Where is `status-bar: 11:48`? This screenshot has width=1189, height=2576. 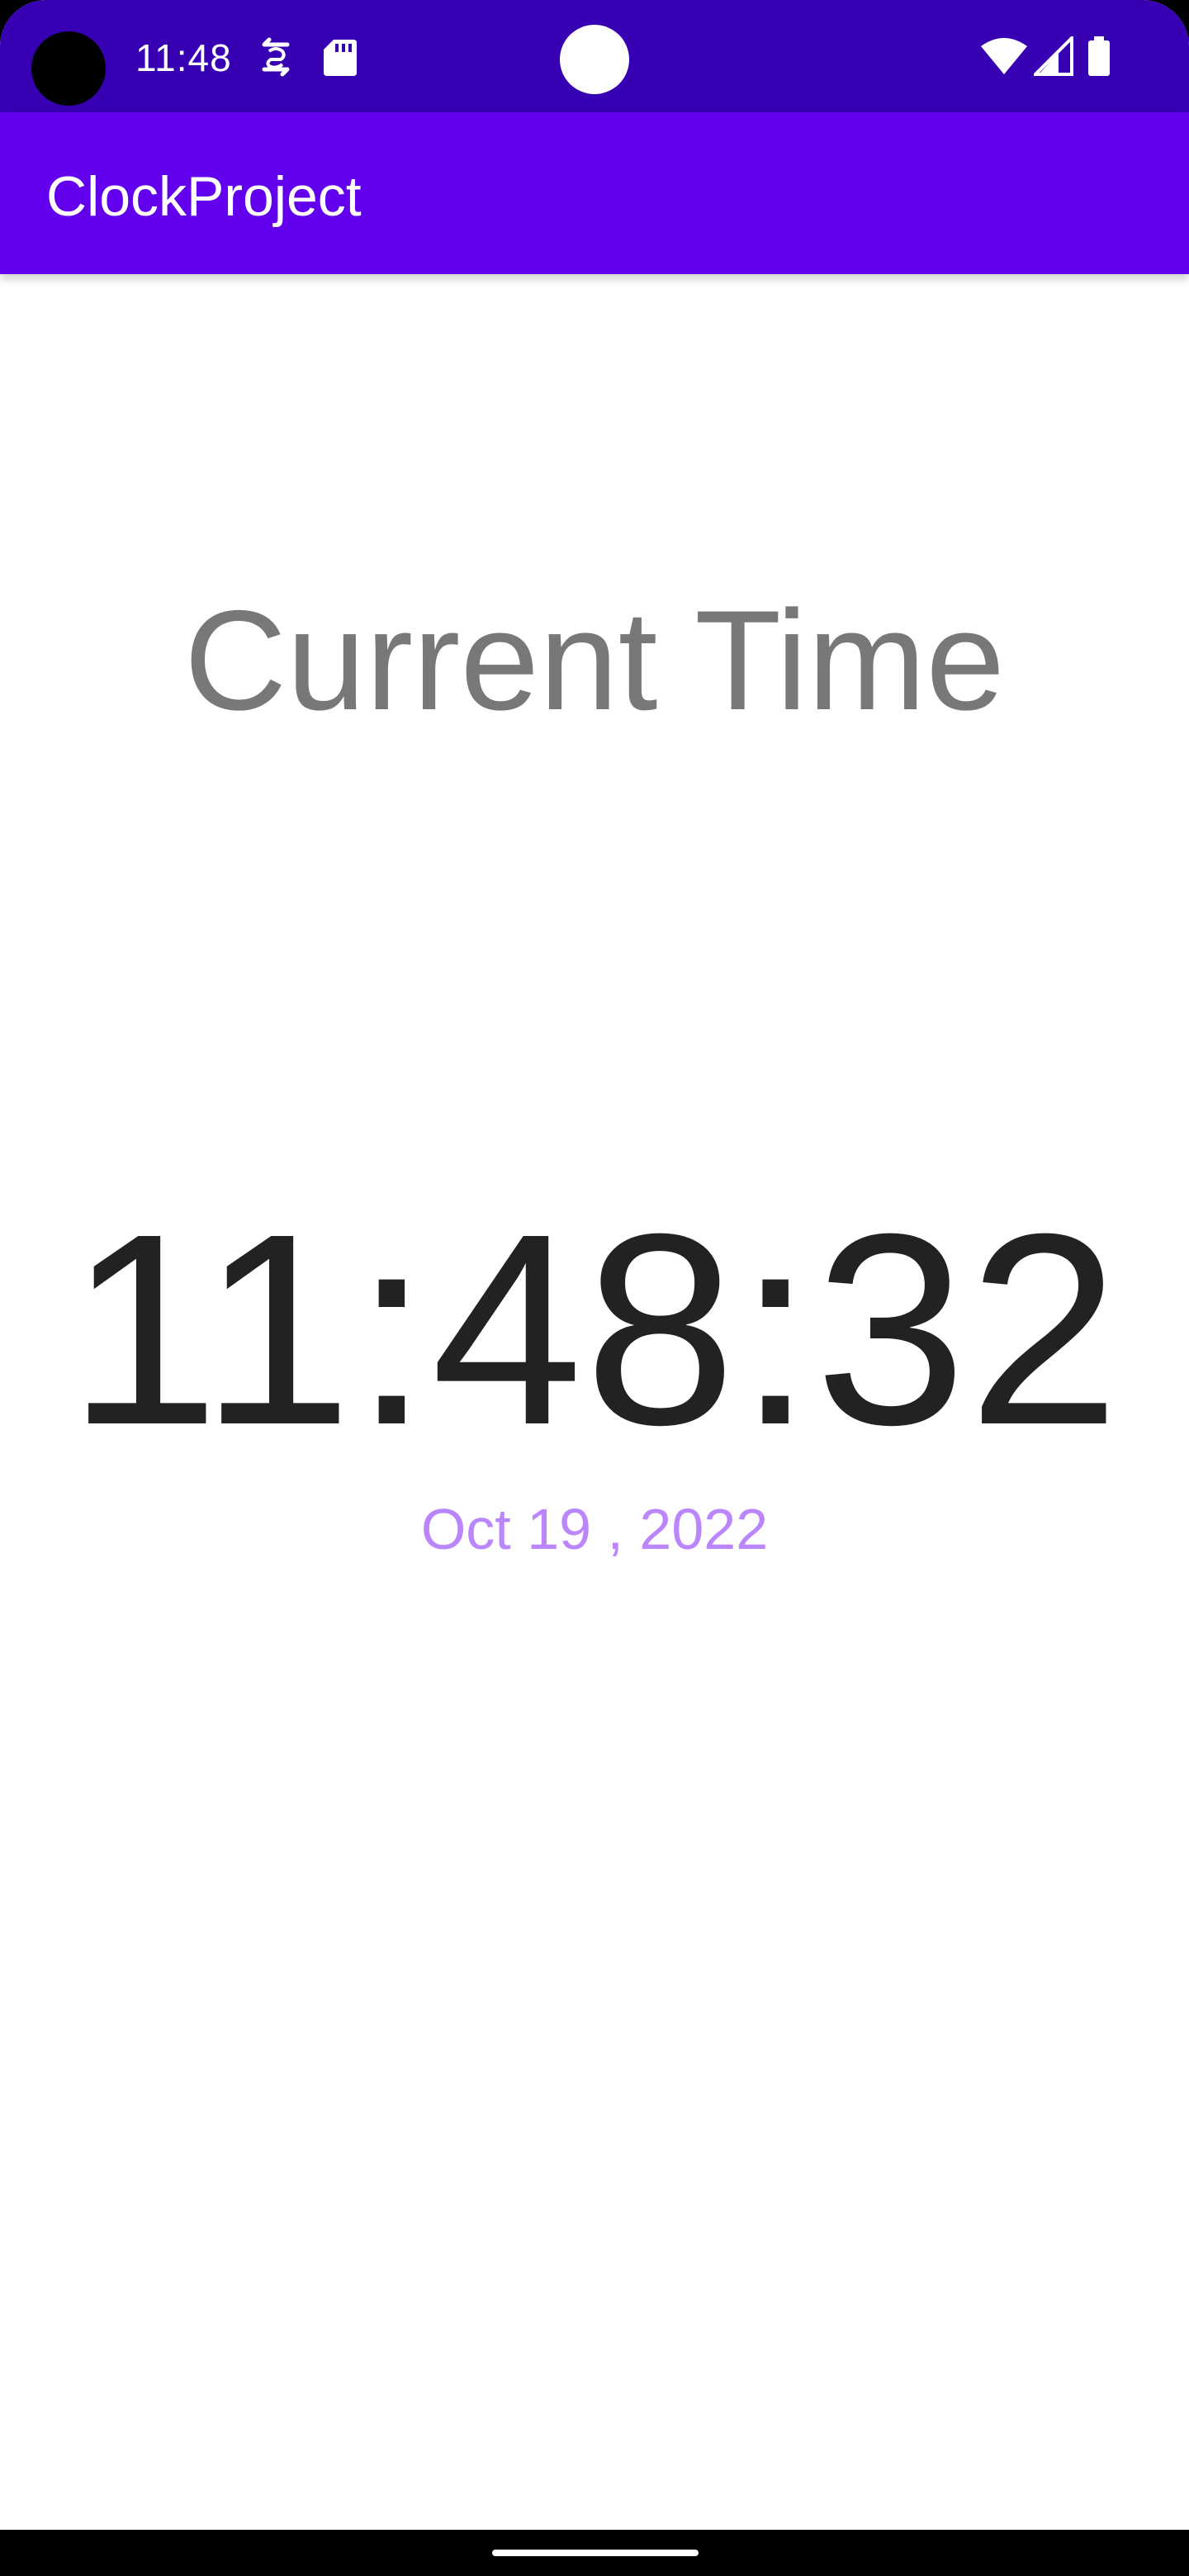
status-bar: 11:48 is located at coordinates (594, 56).